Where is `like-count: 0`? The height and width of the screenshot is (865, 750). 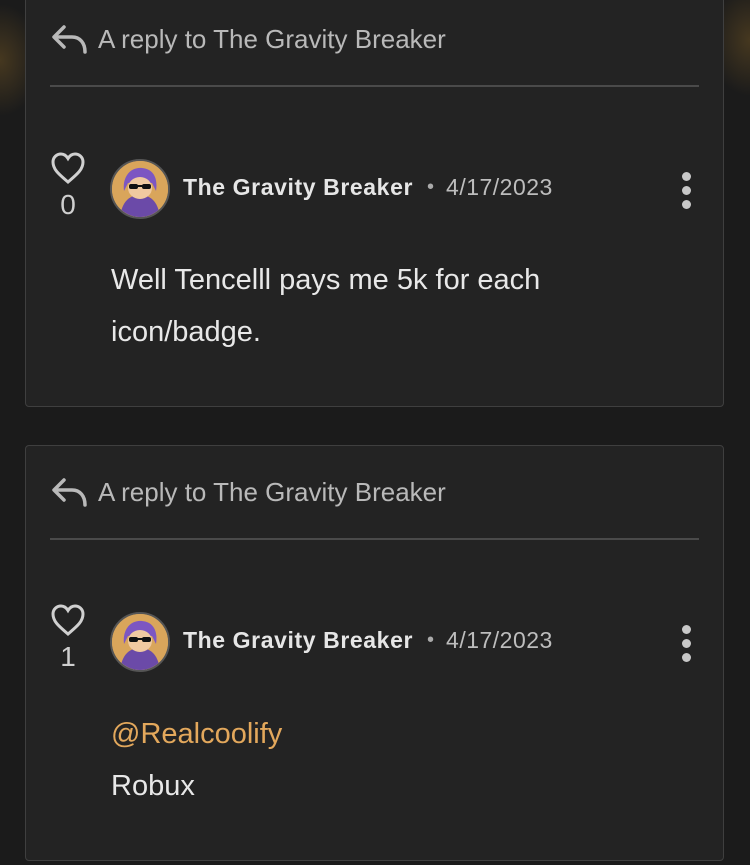
like-count: 0 is located at coordinates (68, 204).